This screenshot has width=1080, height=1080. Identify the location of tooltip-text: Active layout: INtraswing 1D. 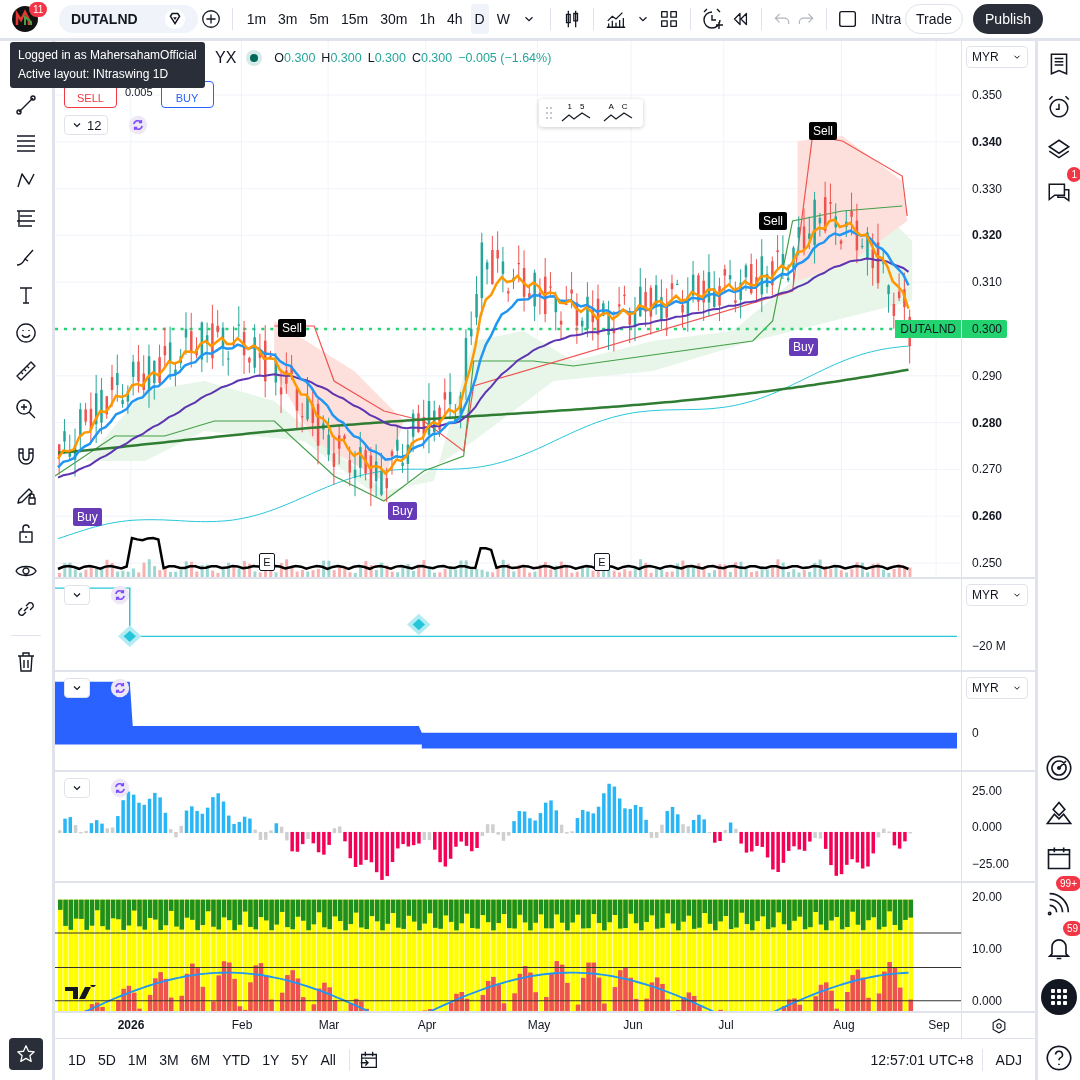
(94, 74).